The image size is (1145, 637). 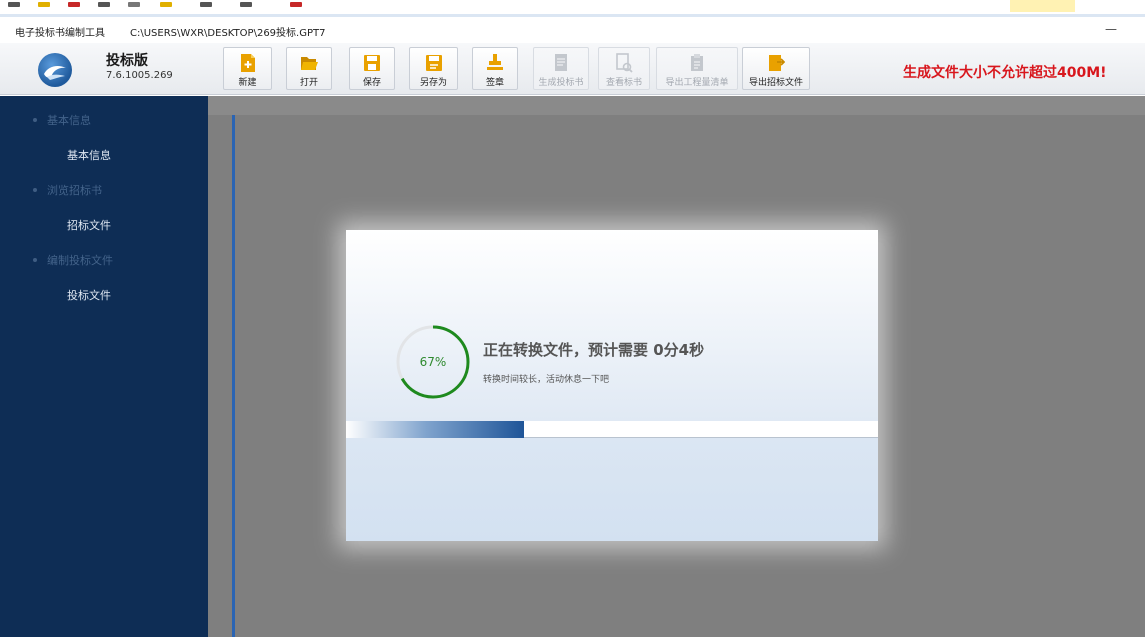 What do you see at coordinates (228, 33) in the screenshot?
I see `file-path: C:\USERS\WXR\DESKTOP\269投标.GPT7` at bounding box center [228, 33].